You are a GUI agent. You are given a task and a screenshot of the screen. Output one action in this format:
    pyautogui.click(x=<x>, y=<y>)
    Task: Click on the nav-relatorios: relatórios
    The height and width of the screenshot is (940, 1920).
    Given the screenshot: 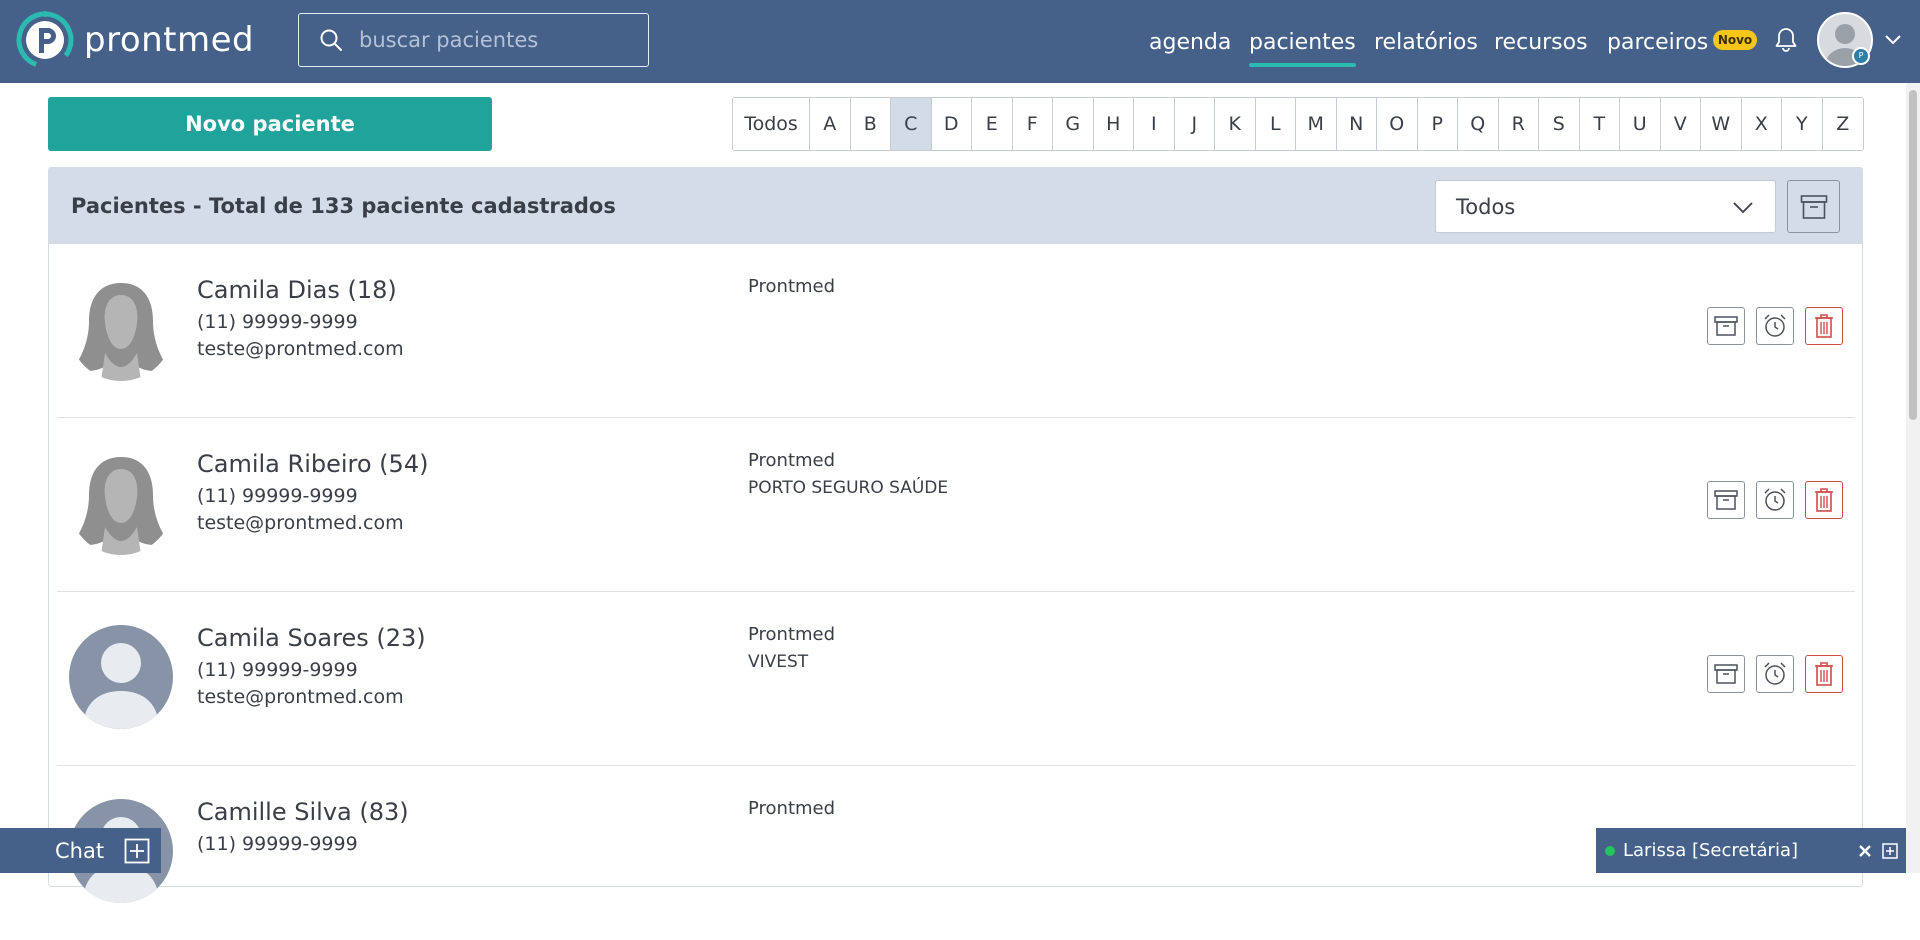 What is the action you would take?
    pyautogui.click(x=1426, y=42)
    